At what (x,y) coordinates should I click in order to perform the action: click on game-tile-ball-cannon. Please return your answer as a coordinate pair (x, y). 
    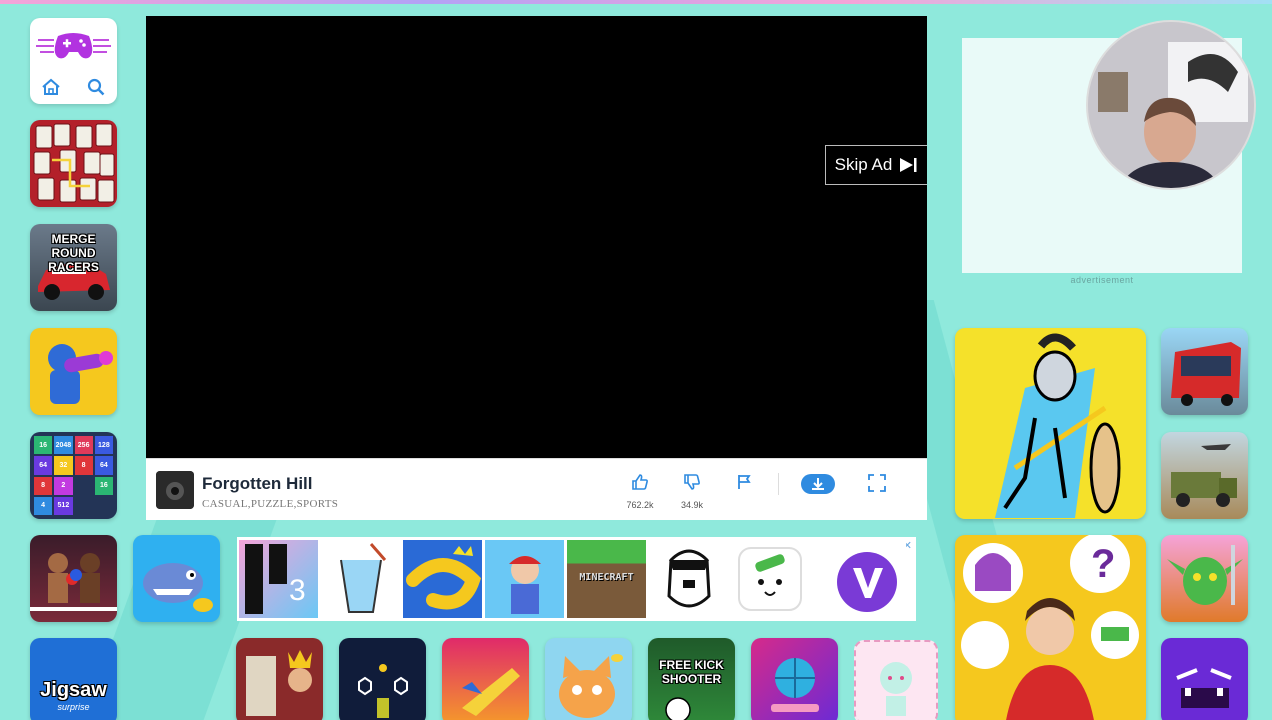
    Looking at the image, I should click on (382, 679).